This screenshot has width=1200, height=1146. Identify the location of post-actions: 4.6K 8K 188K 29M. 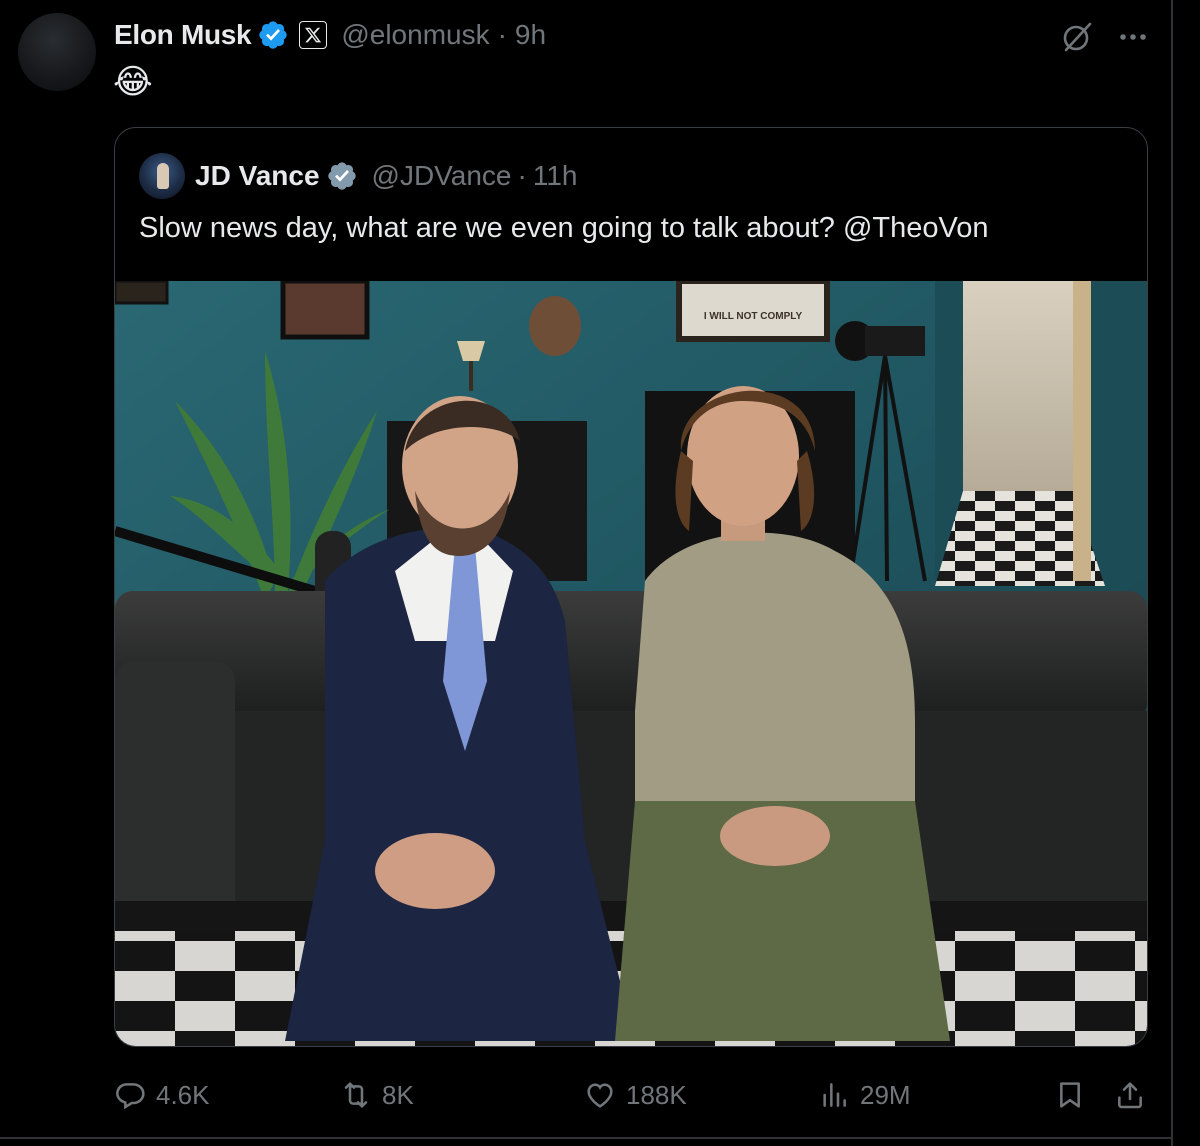
(585, 1095).